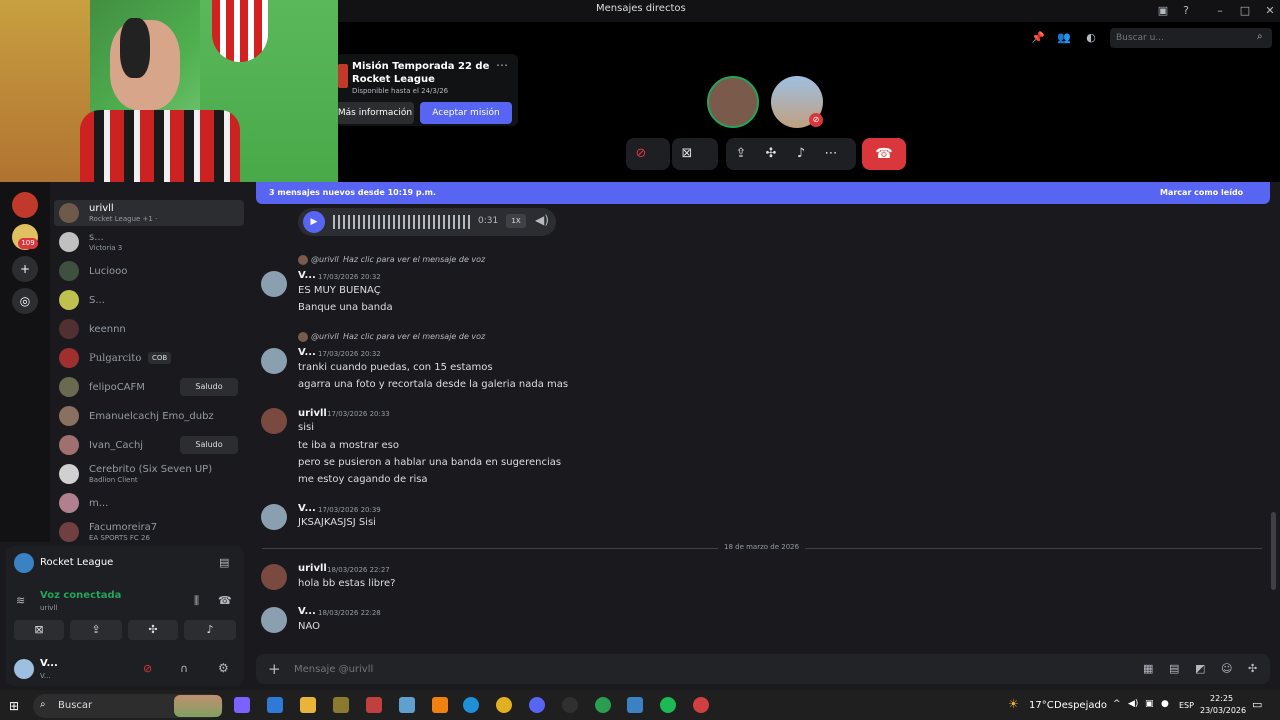  I want to click on vlc-icon, so click(440, 705).